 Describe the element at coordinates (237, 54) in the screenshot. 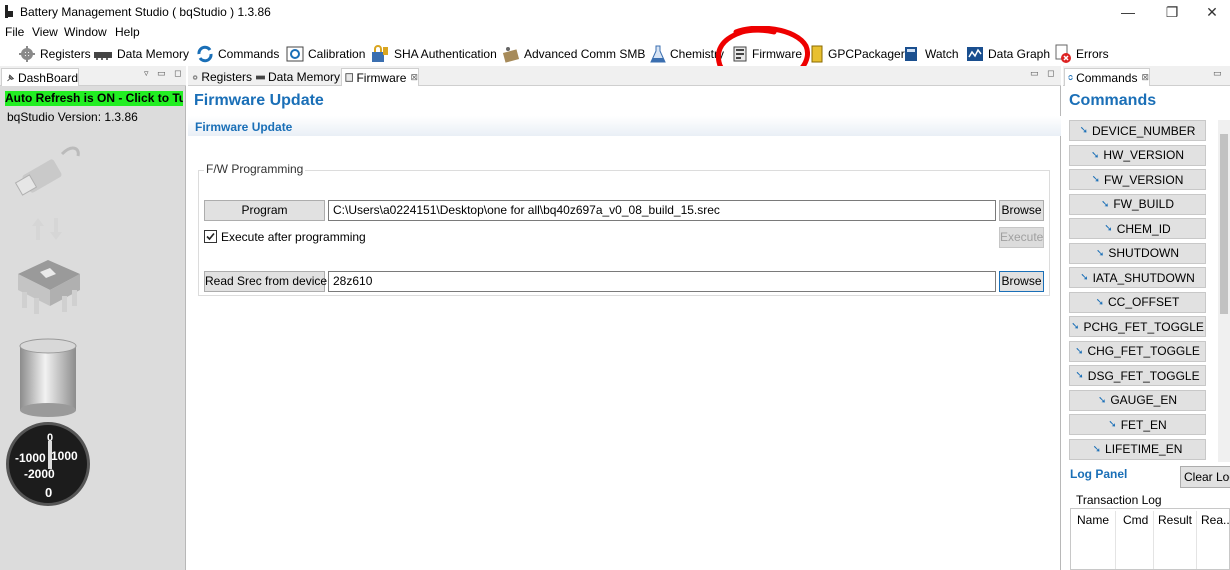

I see `toolbar-commands: Commands` at that location.